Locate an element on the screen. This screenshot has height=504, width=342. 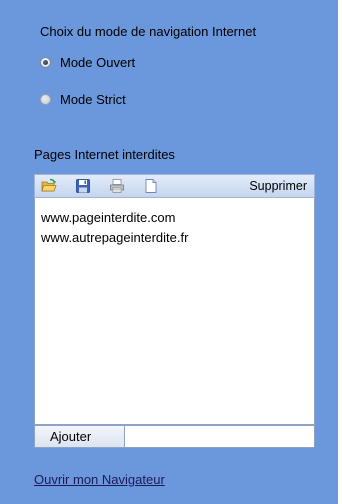
delete-button: Supprimer is located at coordinates (278, 186).